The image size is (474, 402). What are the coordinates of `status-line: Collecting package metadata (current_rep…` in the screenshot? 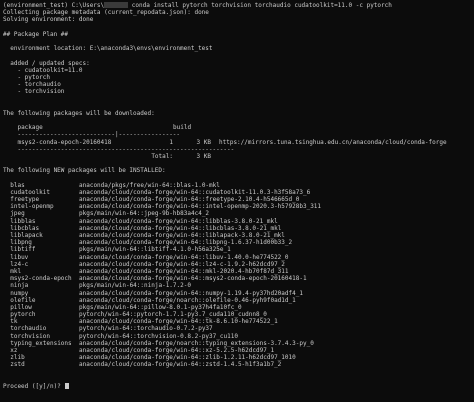 It's located at (106, 13).